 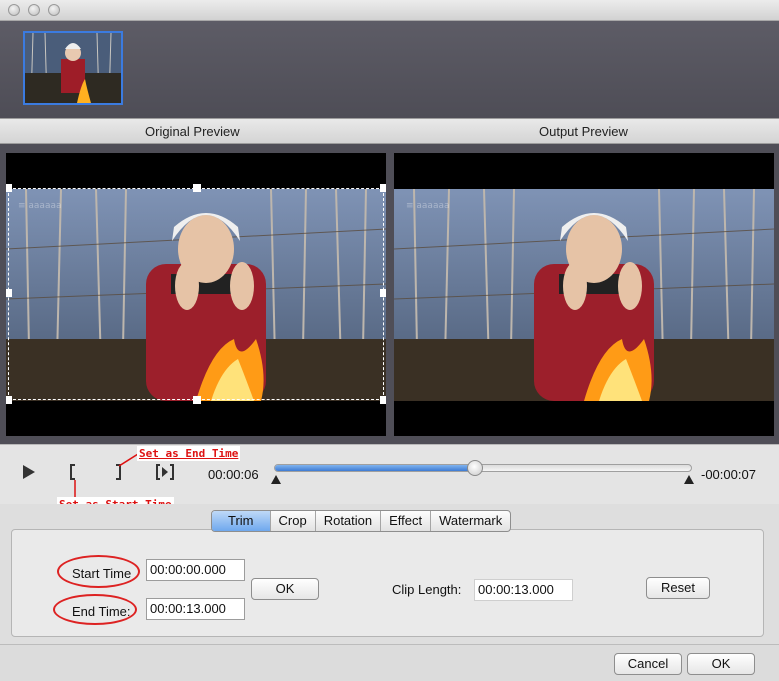 What do you see at coordinates (389, 662) in the screenshot?
I see `dialog-footer: Cancel OK` at bounding box center [389, 662].